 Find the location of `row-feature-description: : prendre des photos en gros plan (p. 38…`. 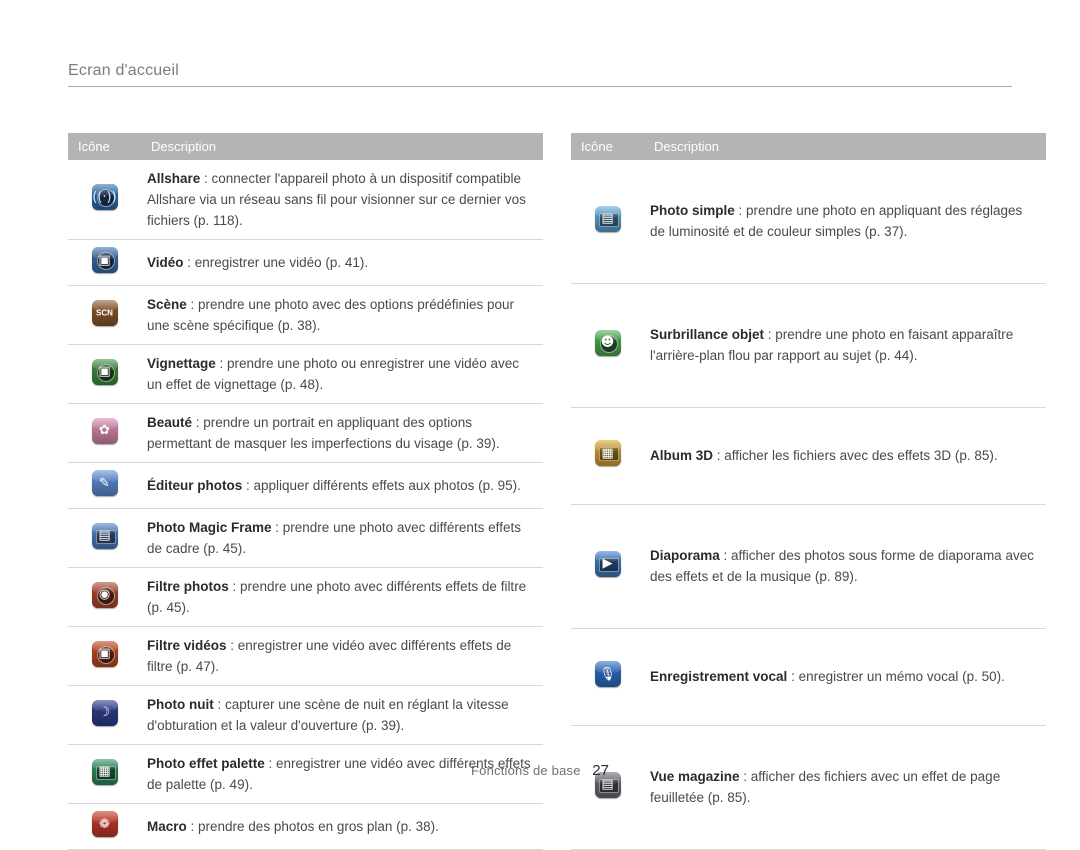

row-feature-description: : prendre des photos en gros plan (p. 38… is located at coordinates (312, 826).